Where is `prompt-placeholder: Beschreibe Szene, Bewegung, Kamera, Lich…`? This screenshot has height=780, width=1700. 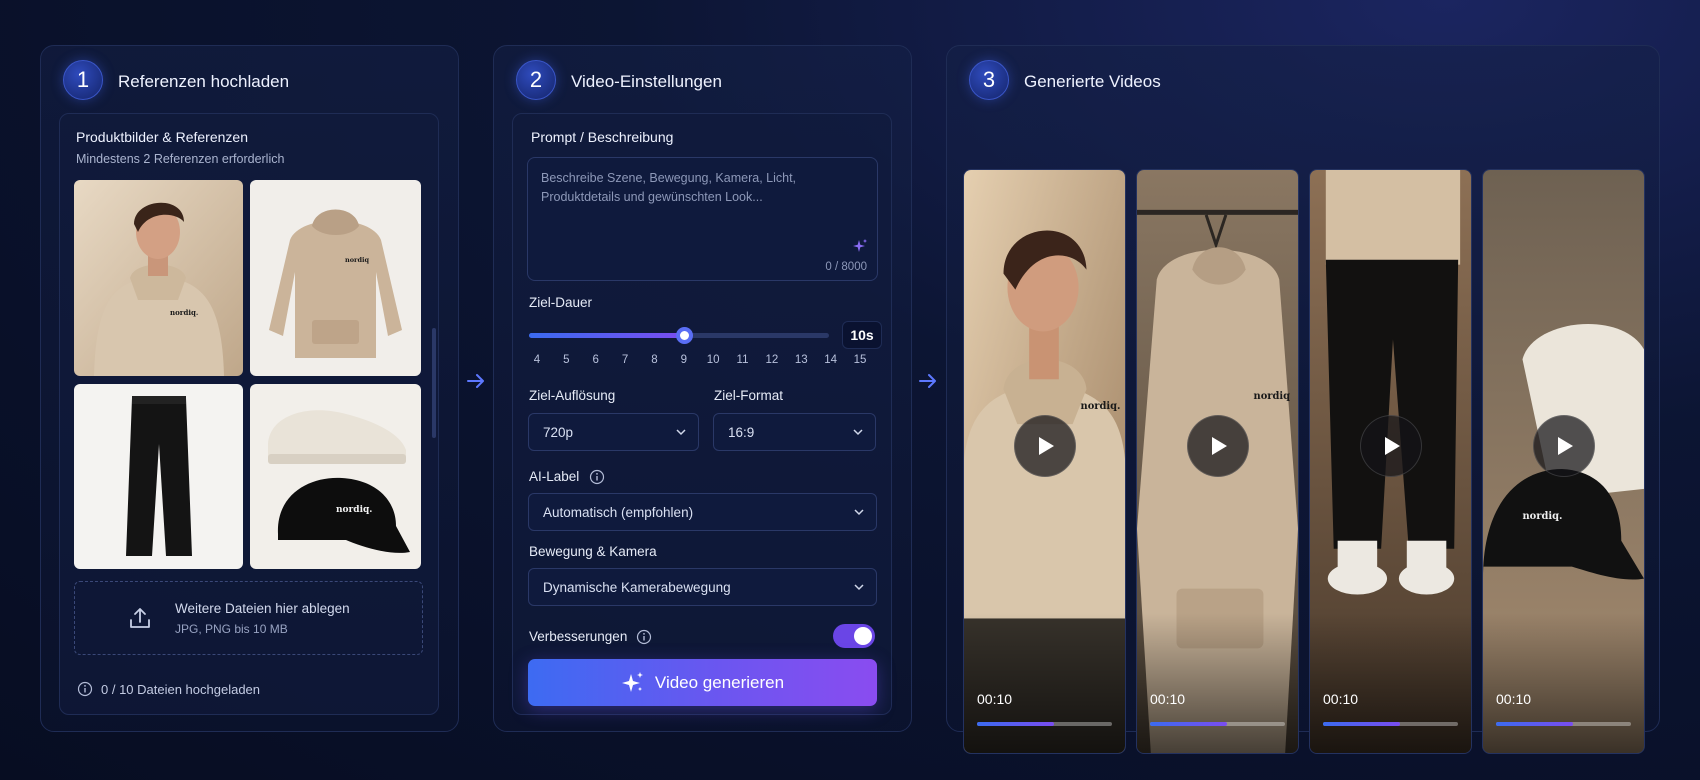 prompt-placeholder: Beschreibe Szene, Bewegung, Kamera, Lich… is located at coordinates (668, 188).